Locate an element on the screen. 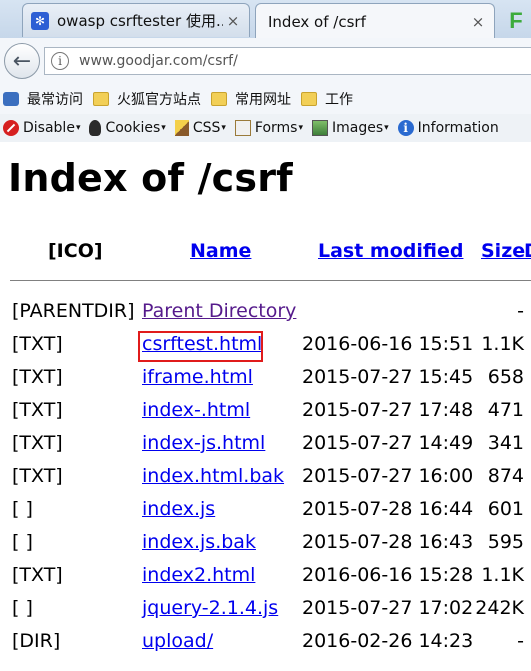  table-row: [PARENTDIR] Parent Directory - is located at coordinates (265, 315).